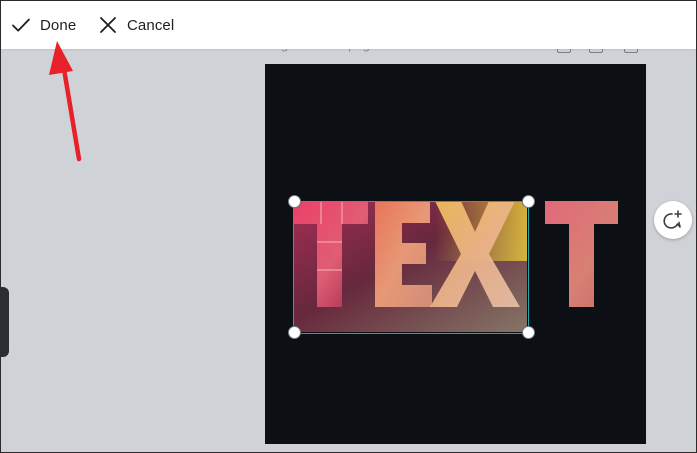 The width and height of the screenshot is (697, 453). I want to click on close-icon, so click(108, 25).